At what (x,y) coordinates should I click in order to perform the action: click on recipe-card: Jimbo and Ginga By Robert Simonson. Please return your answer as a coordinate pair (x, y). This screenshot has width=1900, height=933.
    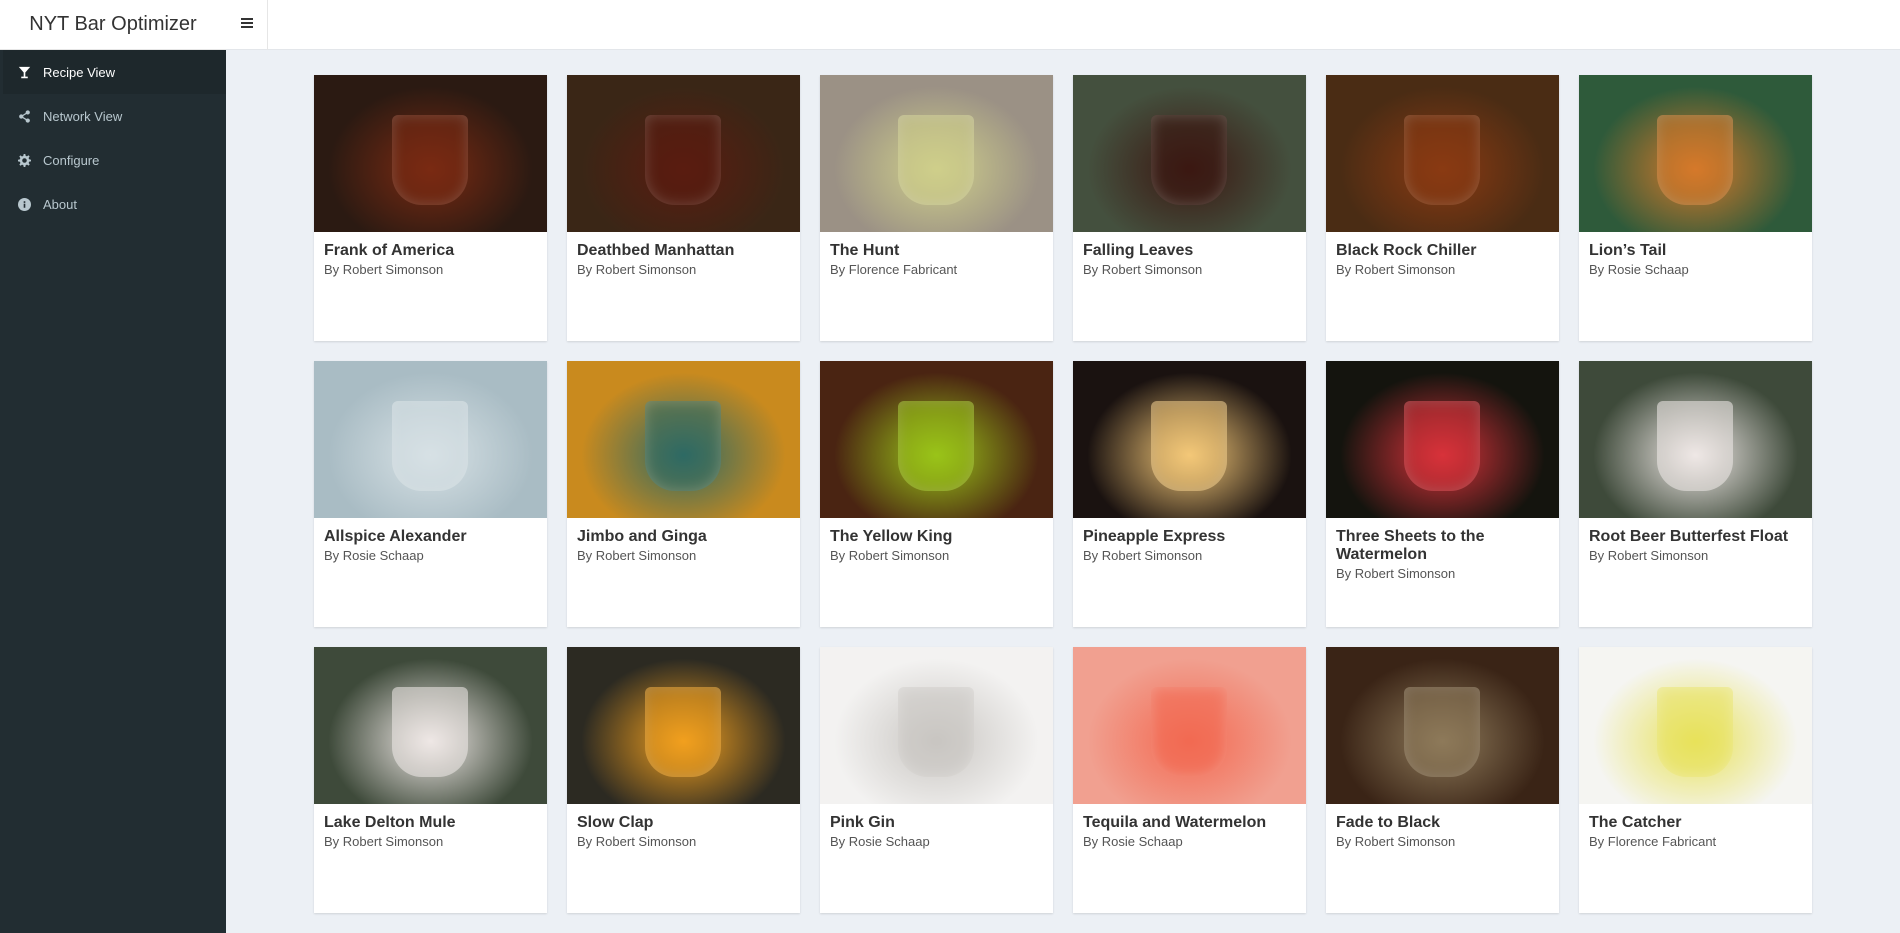
    Looking at the image, I should click on (683, 494).